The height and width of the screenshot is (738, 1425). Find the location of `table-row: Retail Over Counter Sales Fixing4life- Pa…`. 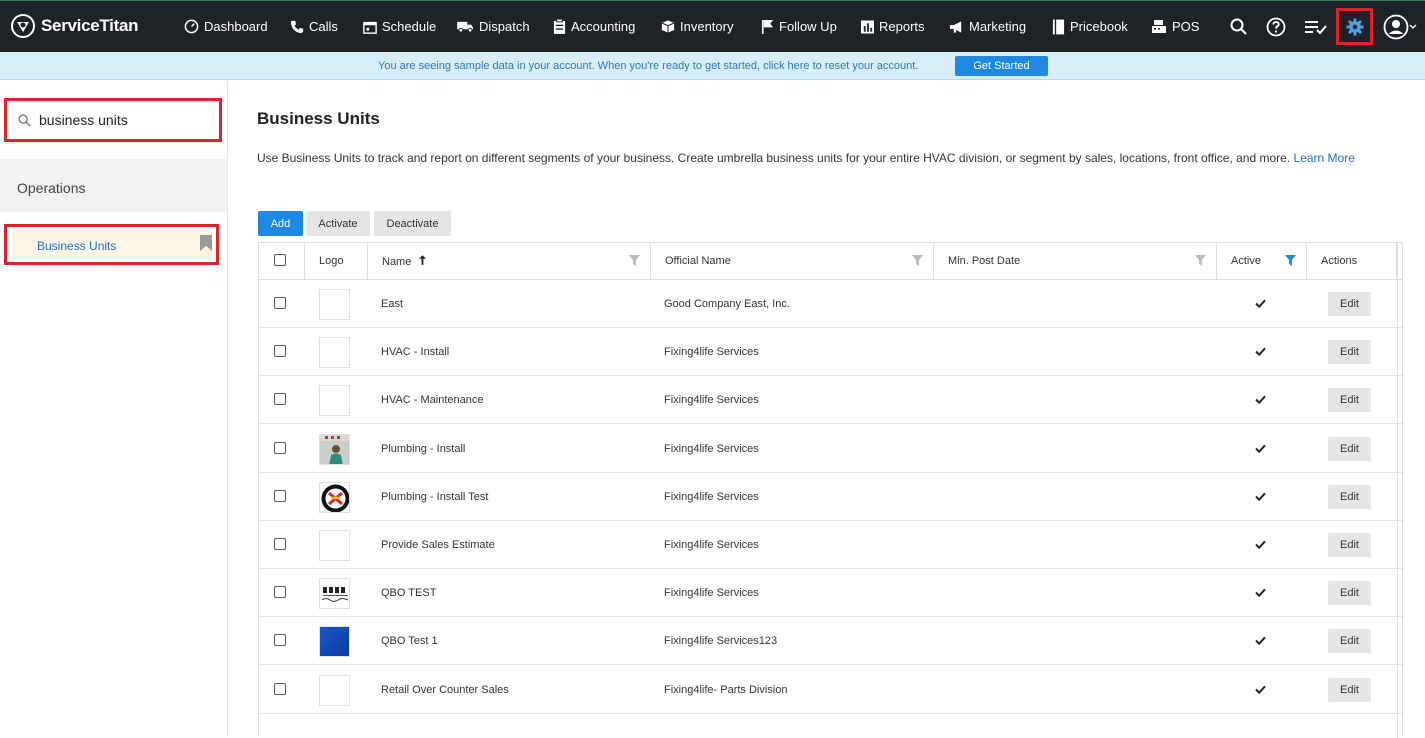

table-row: Retail Over Counter Sales Fixing4life- Pa… is located at coordinates (830, 690).